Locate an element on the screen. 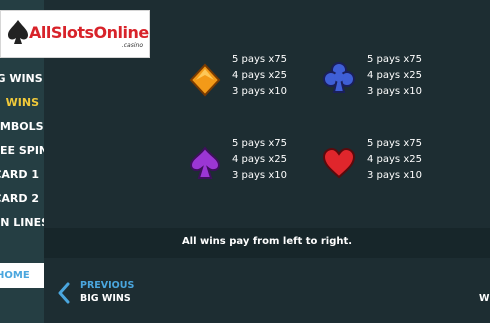 This screenshot has width=490, height=323. menu-item-wins: WINS is located at coordinates (22, 102).